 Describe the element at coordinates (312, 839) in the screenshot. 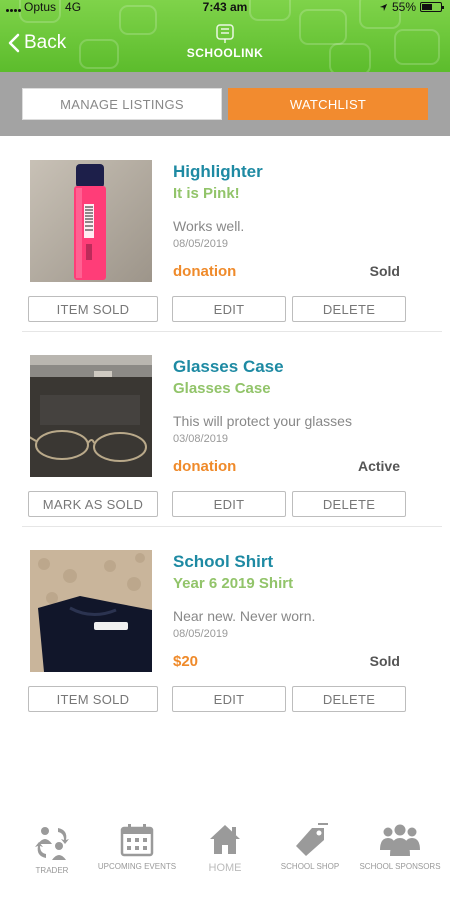

I see `tag-icon` at that location.